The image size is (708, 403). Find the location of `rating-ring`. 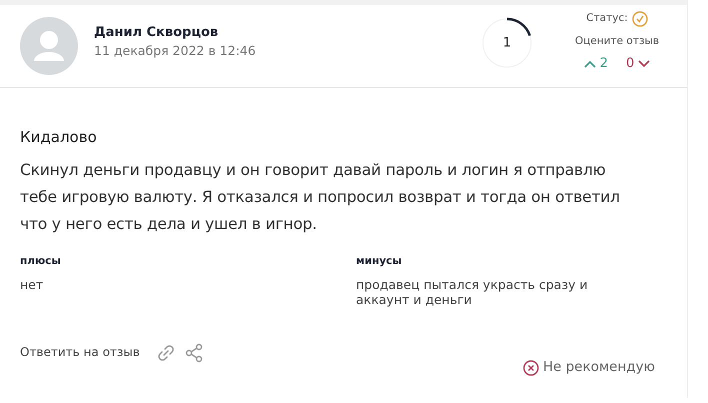

rating-ring is located at coordinates (507, 43).